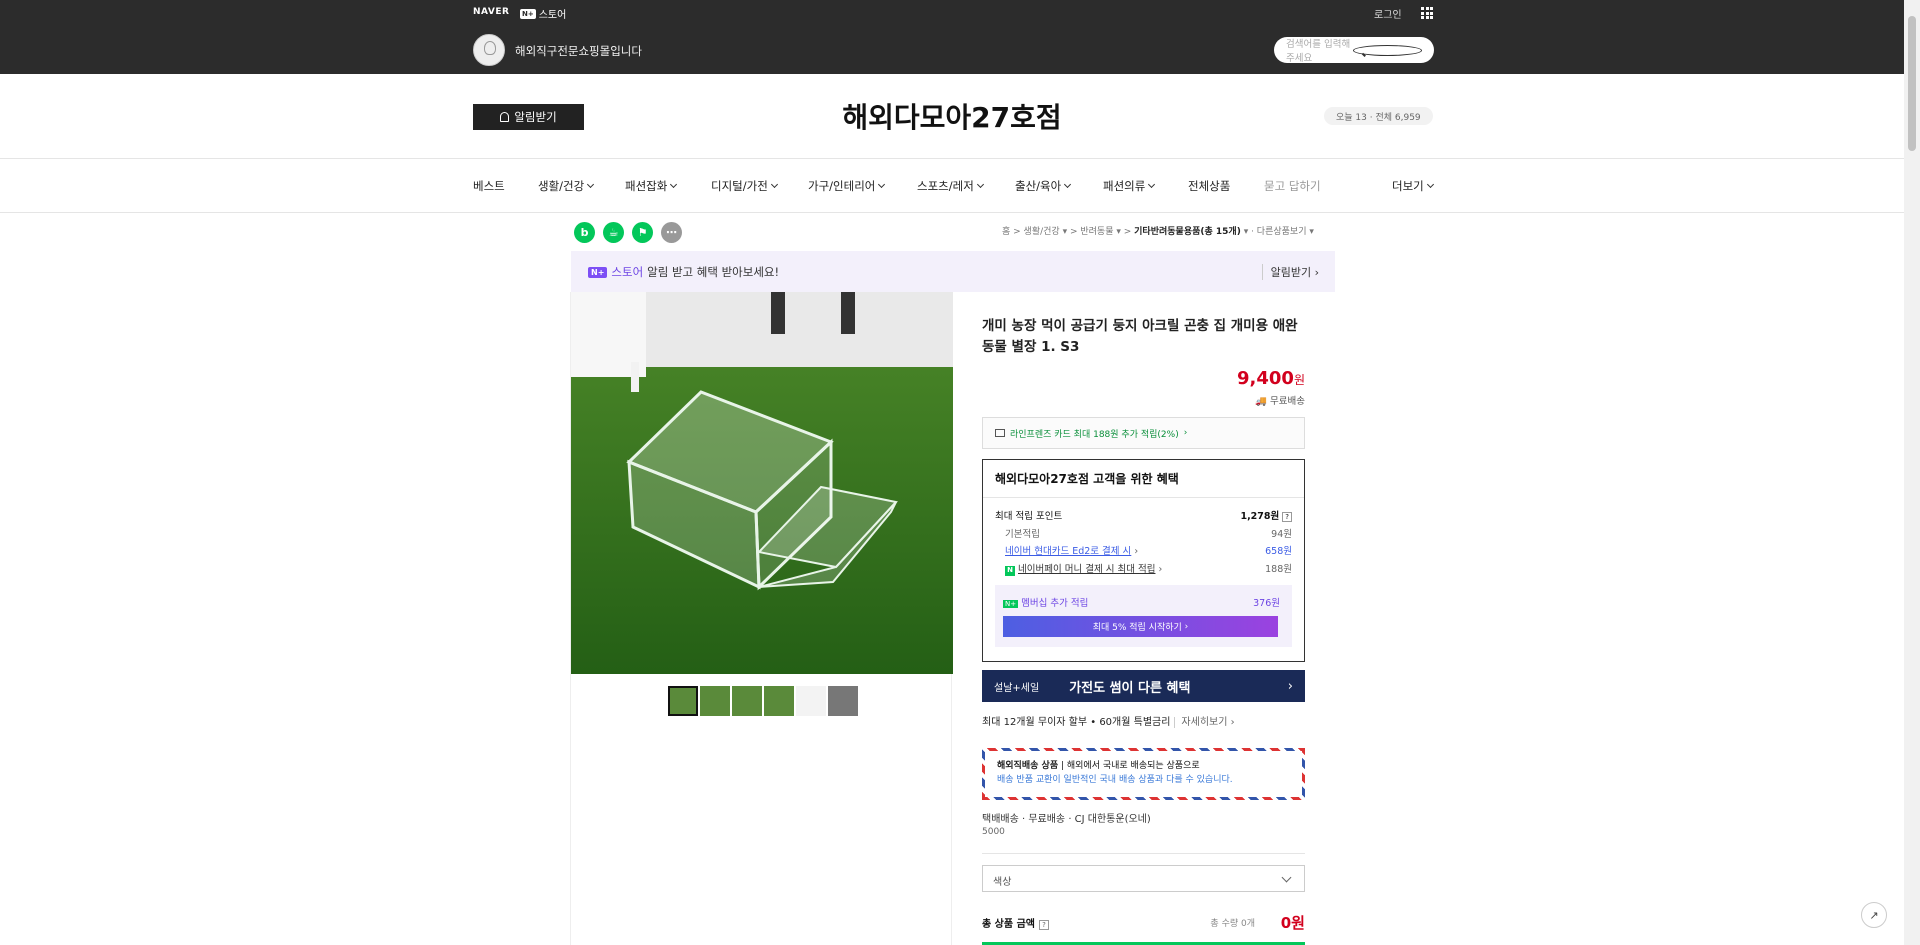 The height and width of the screenshot is (945, 1920). Describe the element at coordinates (1387, 50) in the screenshot. I see `search-icon` at that location.